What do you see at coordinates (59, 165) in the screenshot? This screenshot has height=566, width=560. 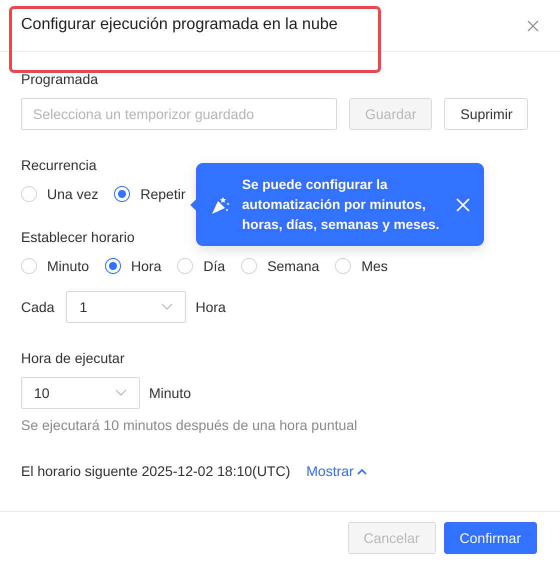 I see `field-label: Recurrencia` at bounding box center [59, 165].